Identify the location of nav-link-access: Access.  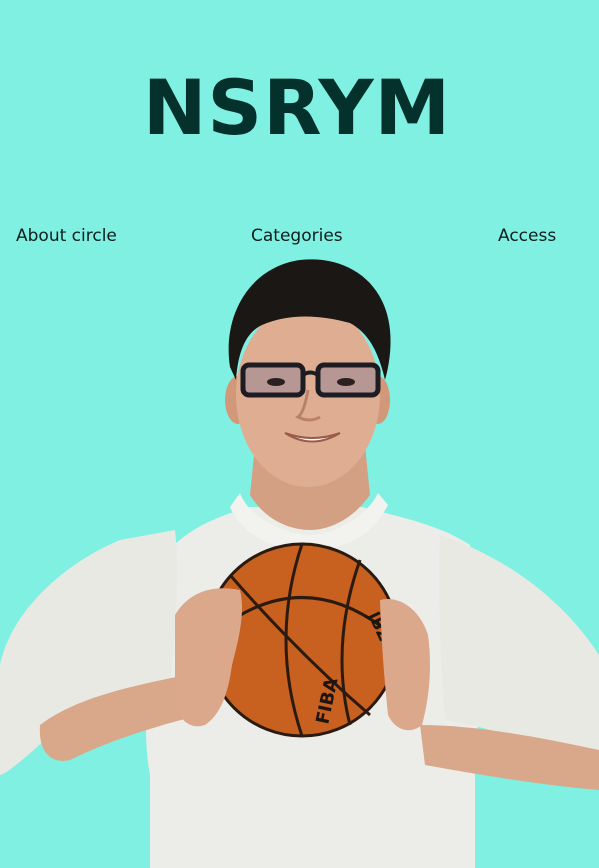
(527, 236).